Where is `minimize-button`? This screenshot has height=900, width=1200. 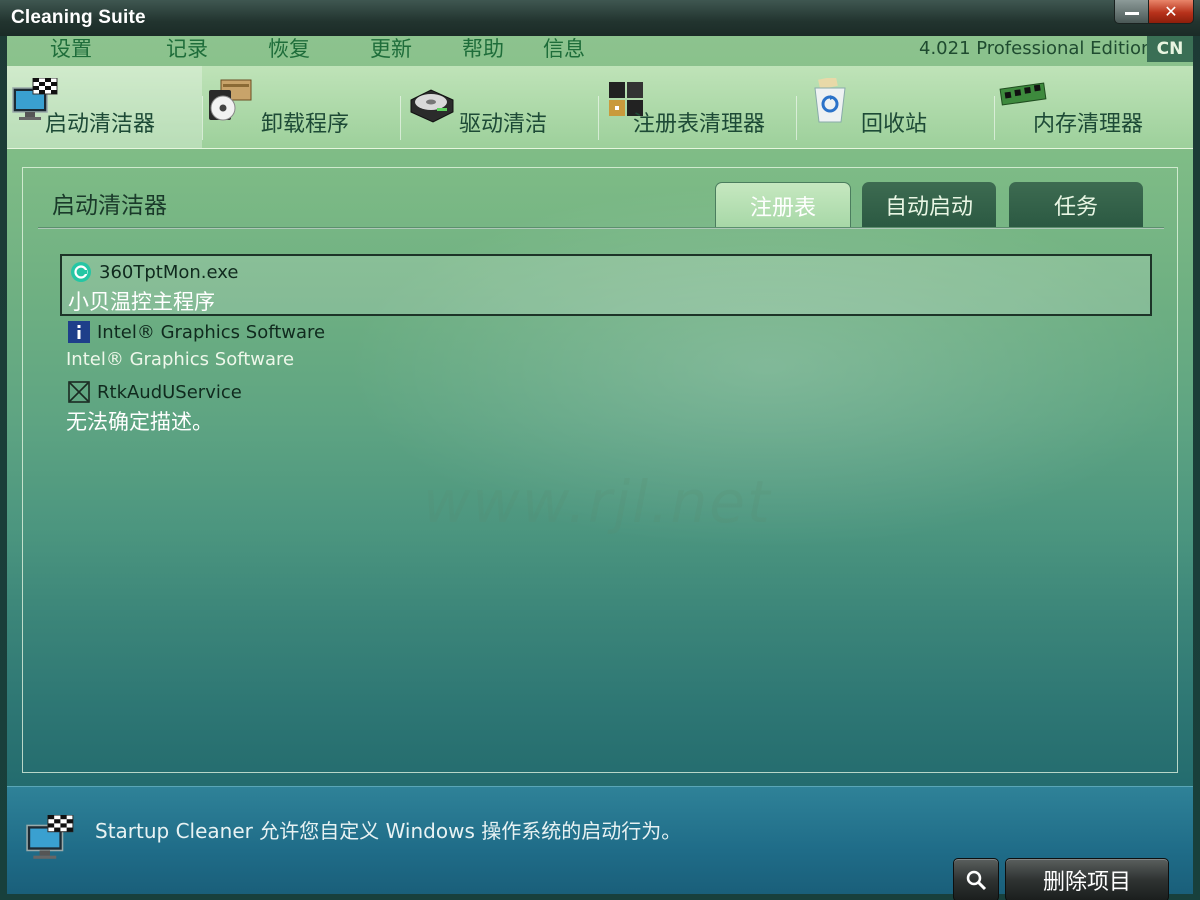
minimize-button is located at coordinates (1132, 12).